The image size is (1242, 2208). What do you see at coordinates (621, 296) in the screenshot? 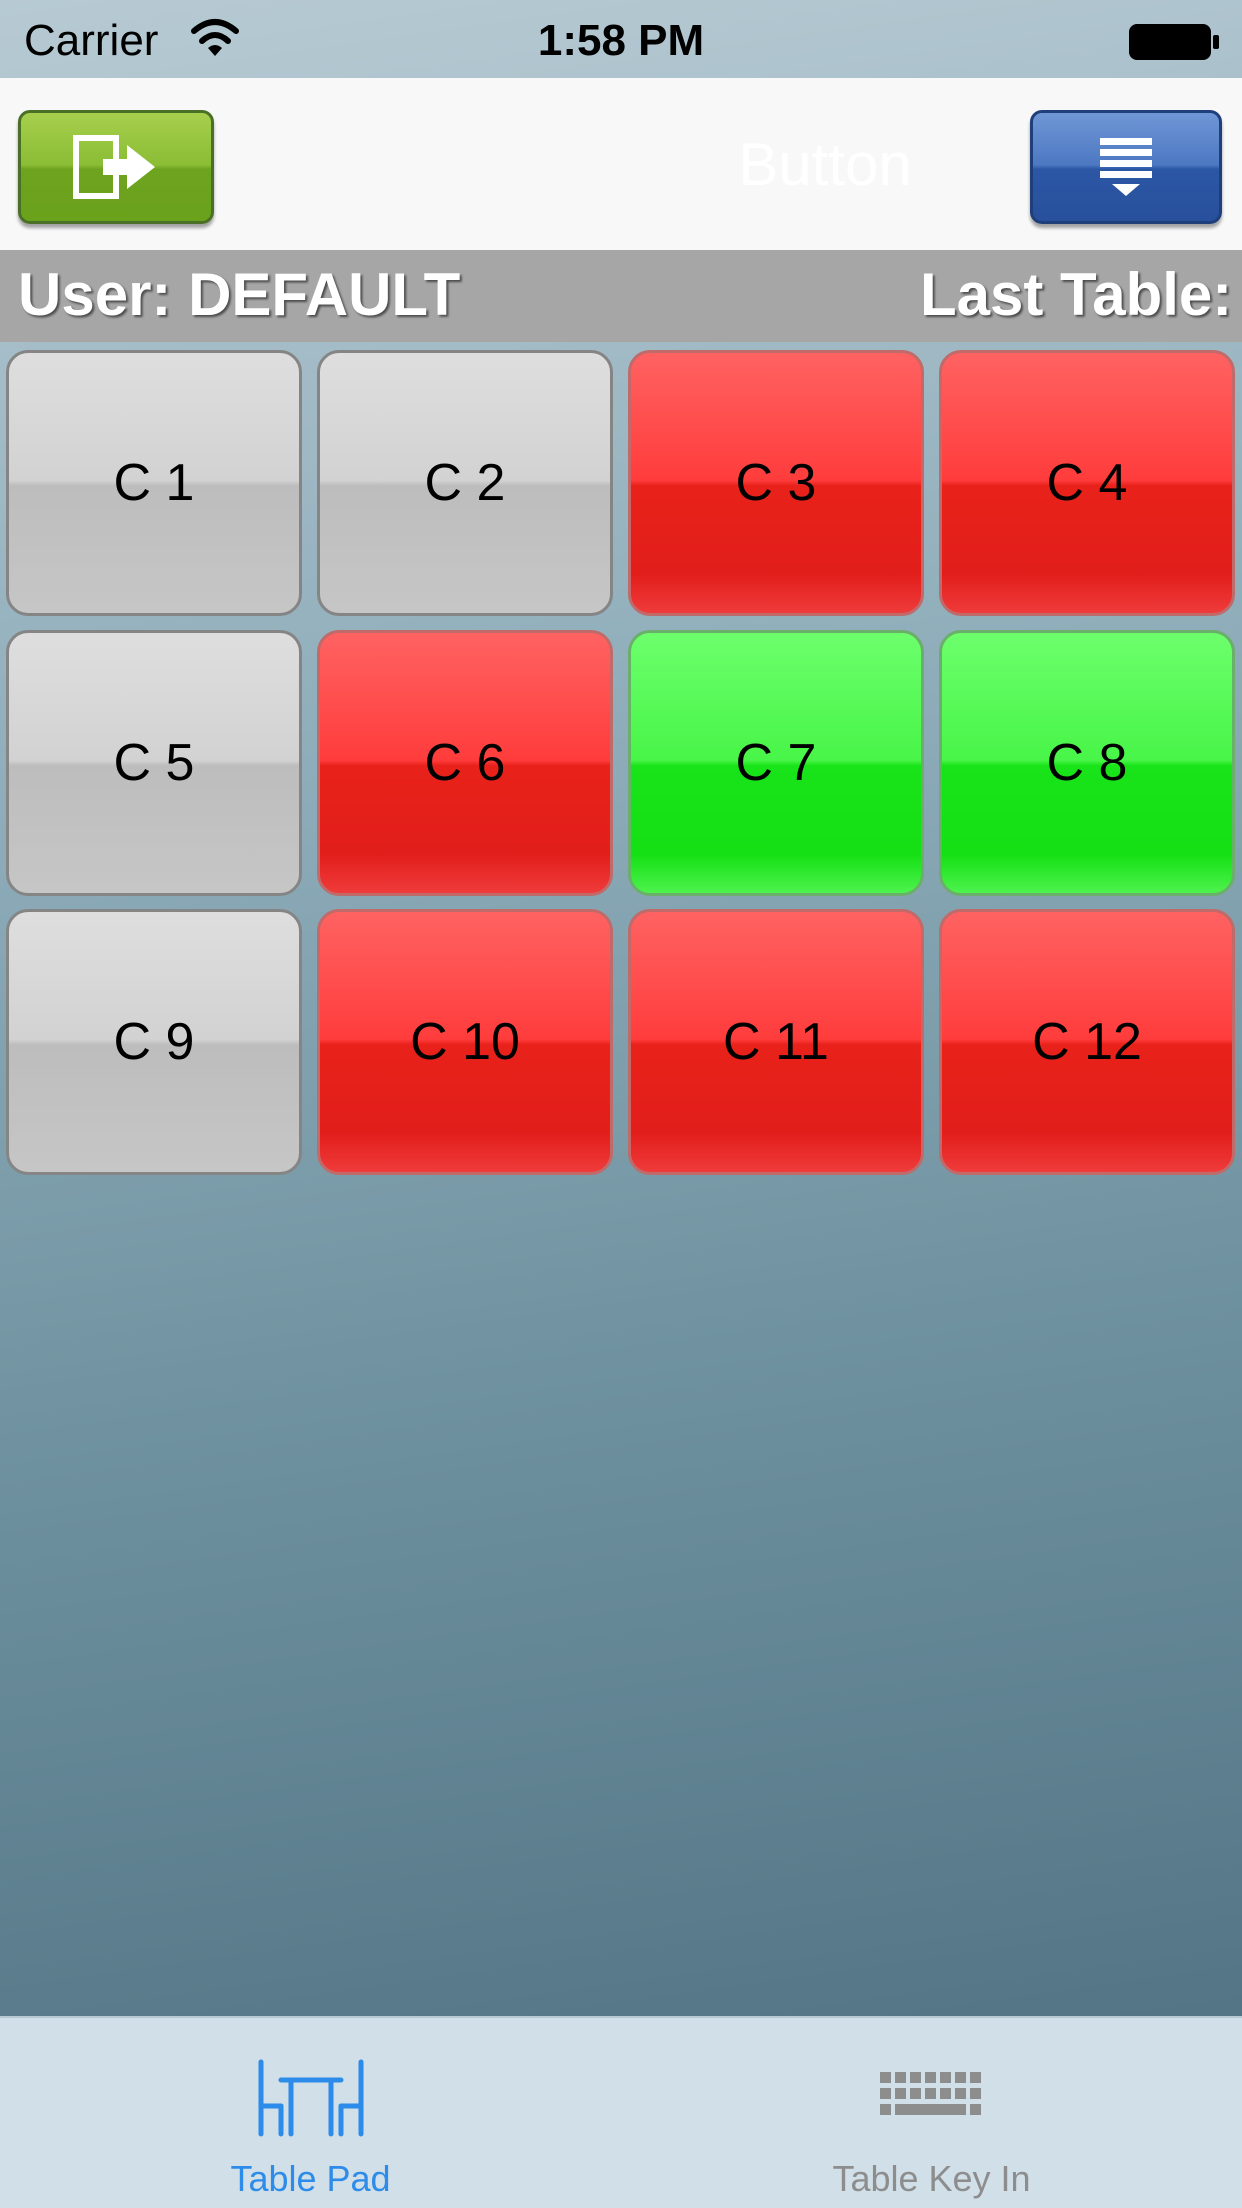
I see `info-bar: User: DEFAULT Last Table:` at bounding box center [621, 296].